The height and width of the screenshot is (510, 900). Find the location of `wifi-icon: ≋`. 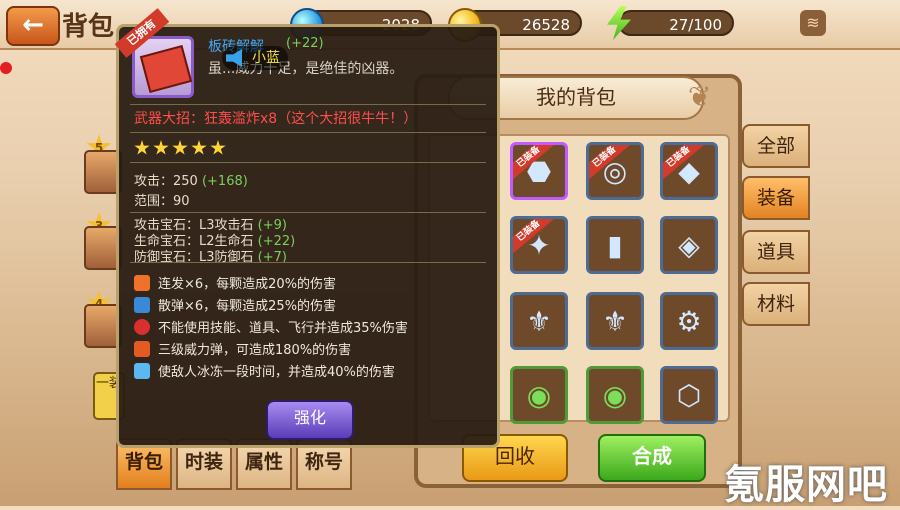

wifi-icon: ≋ is located at coordinates (813, 23).